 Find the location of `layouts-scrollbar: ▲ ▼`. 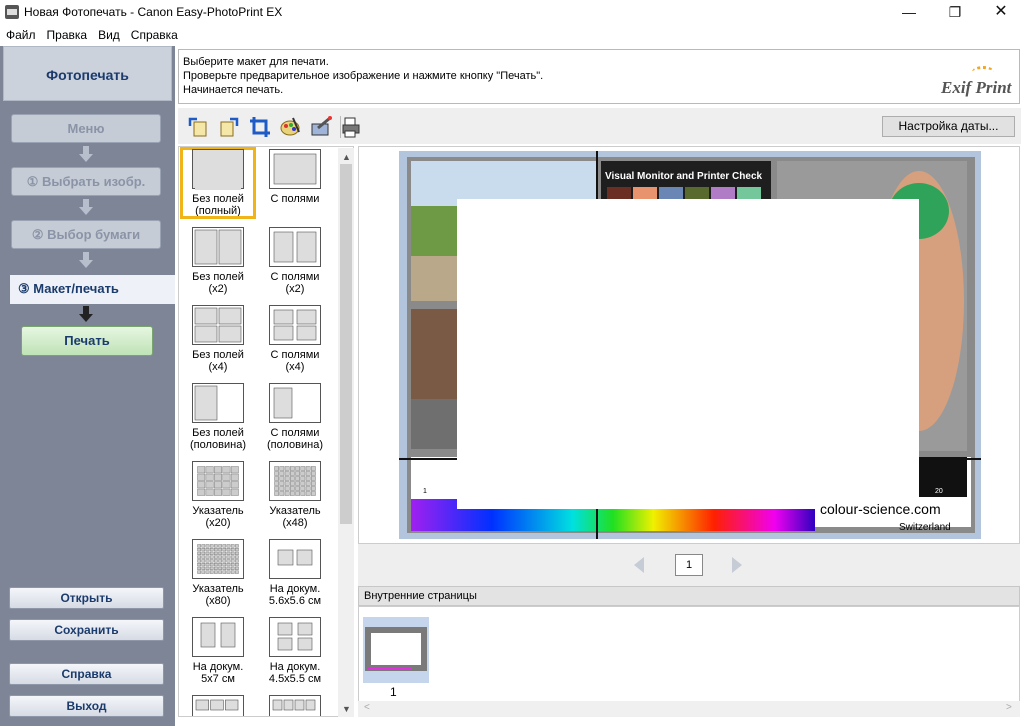

layouts-scrollbar: ▲ ▼ is located at coordinates (346, 432).